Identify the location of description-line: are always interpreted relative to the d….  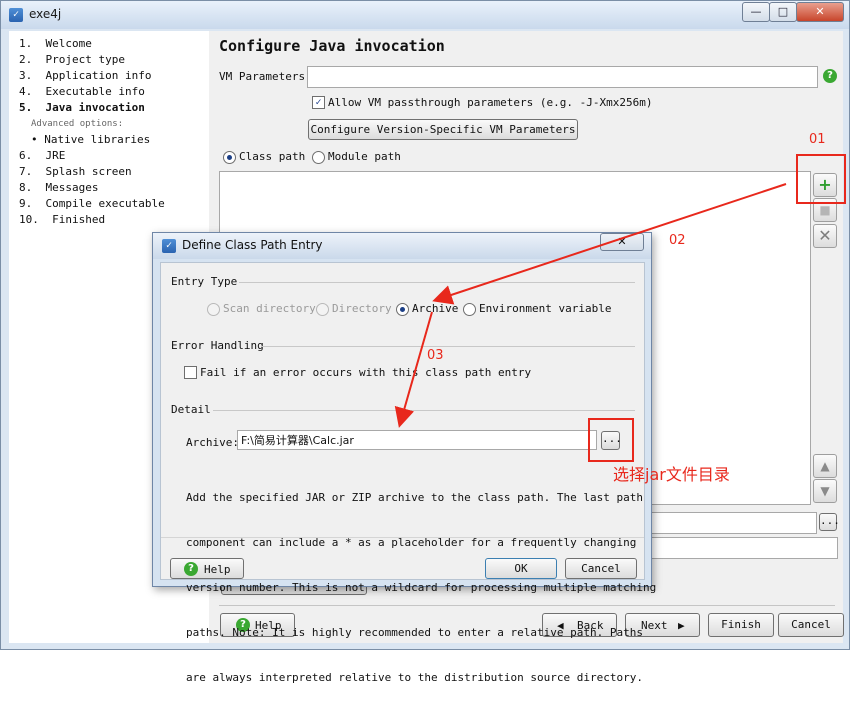
(414, 677).